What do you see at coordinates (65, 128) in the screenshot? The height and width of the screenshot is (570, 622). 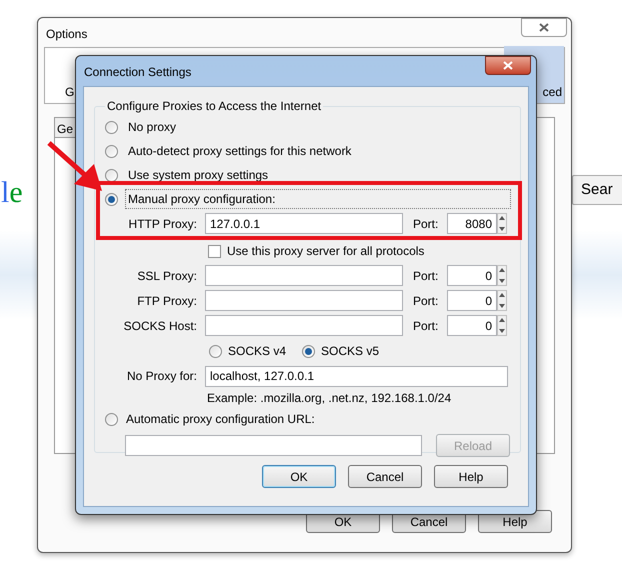 I see `tab: Ge` at bounding box center [65, 128].